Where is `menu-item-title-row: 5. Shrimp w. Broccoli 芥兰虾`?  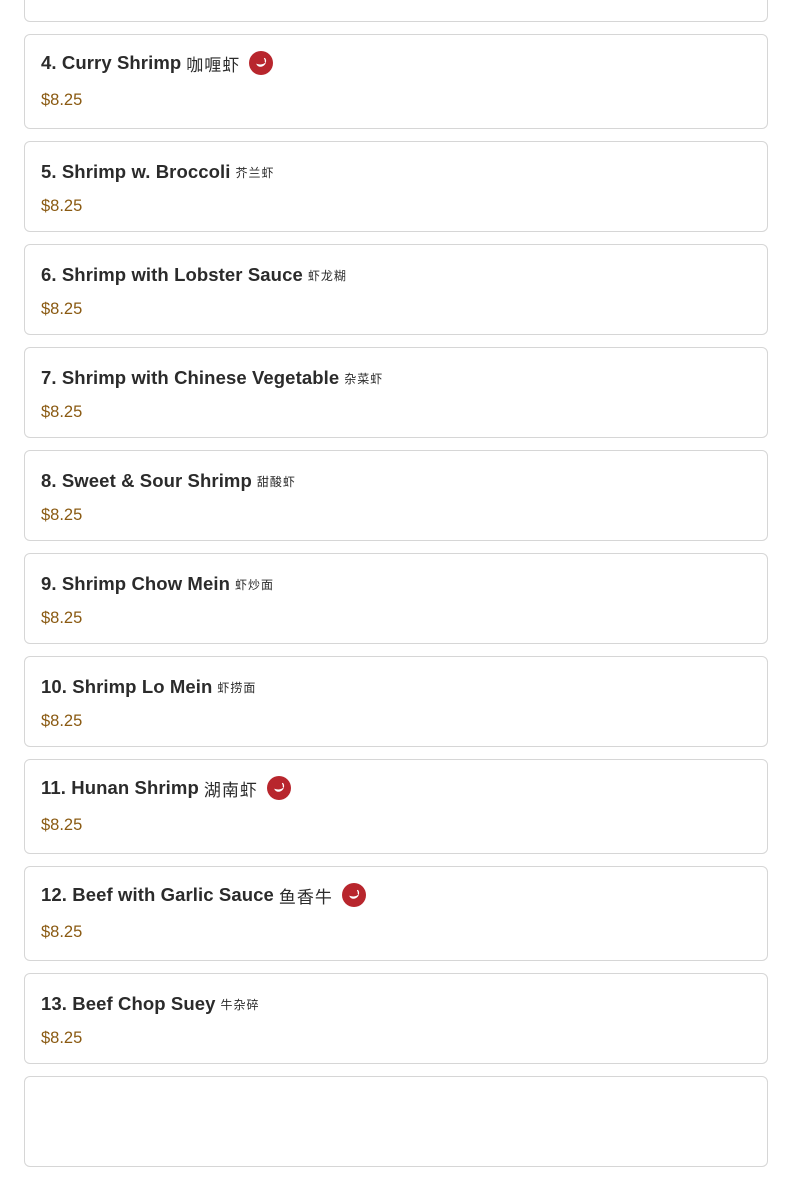 menu-item-title-row: 5. Shrimp w. Broccoli 芥兰虾 is located at coordinates (158, 172).